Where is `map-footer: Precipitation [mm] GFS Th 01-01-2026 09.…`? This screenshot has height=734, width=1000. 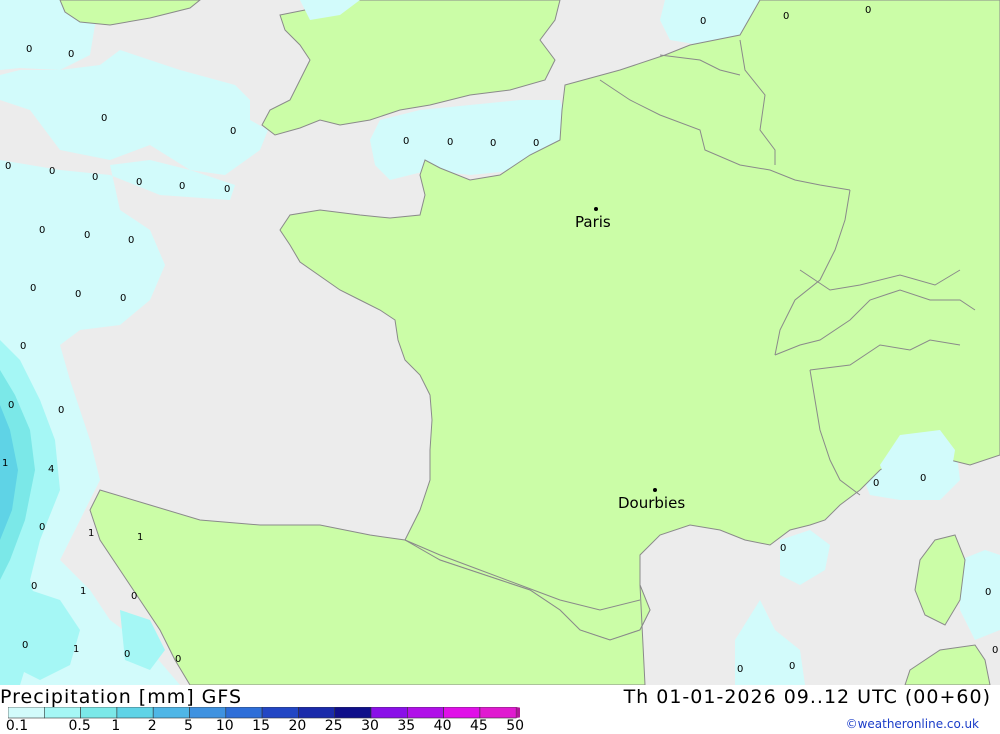 map-footer: Precipitation [mm] GFS Th 01-01-2026 09.… is located at coordinates (500, 709).